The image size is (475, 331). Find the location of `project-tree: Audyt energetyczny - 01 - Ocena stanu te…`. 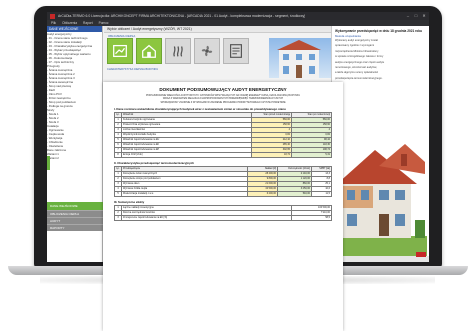

project-tree: Audyt energetyczny - 01 - Ocena stanu te… is located at coordinates (74, 96).